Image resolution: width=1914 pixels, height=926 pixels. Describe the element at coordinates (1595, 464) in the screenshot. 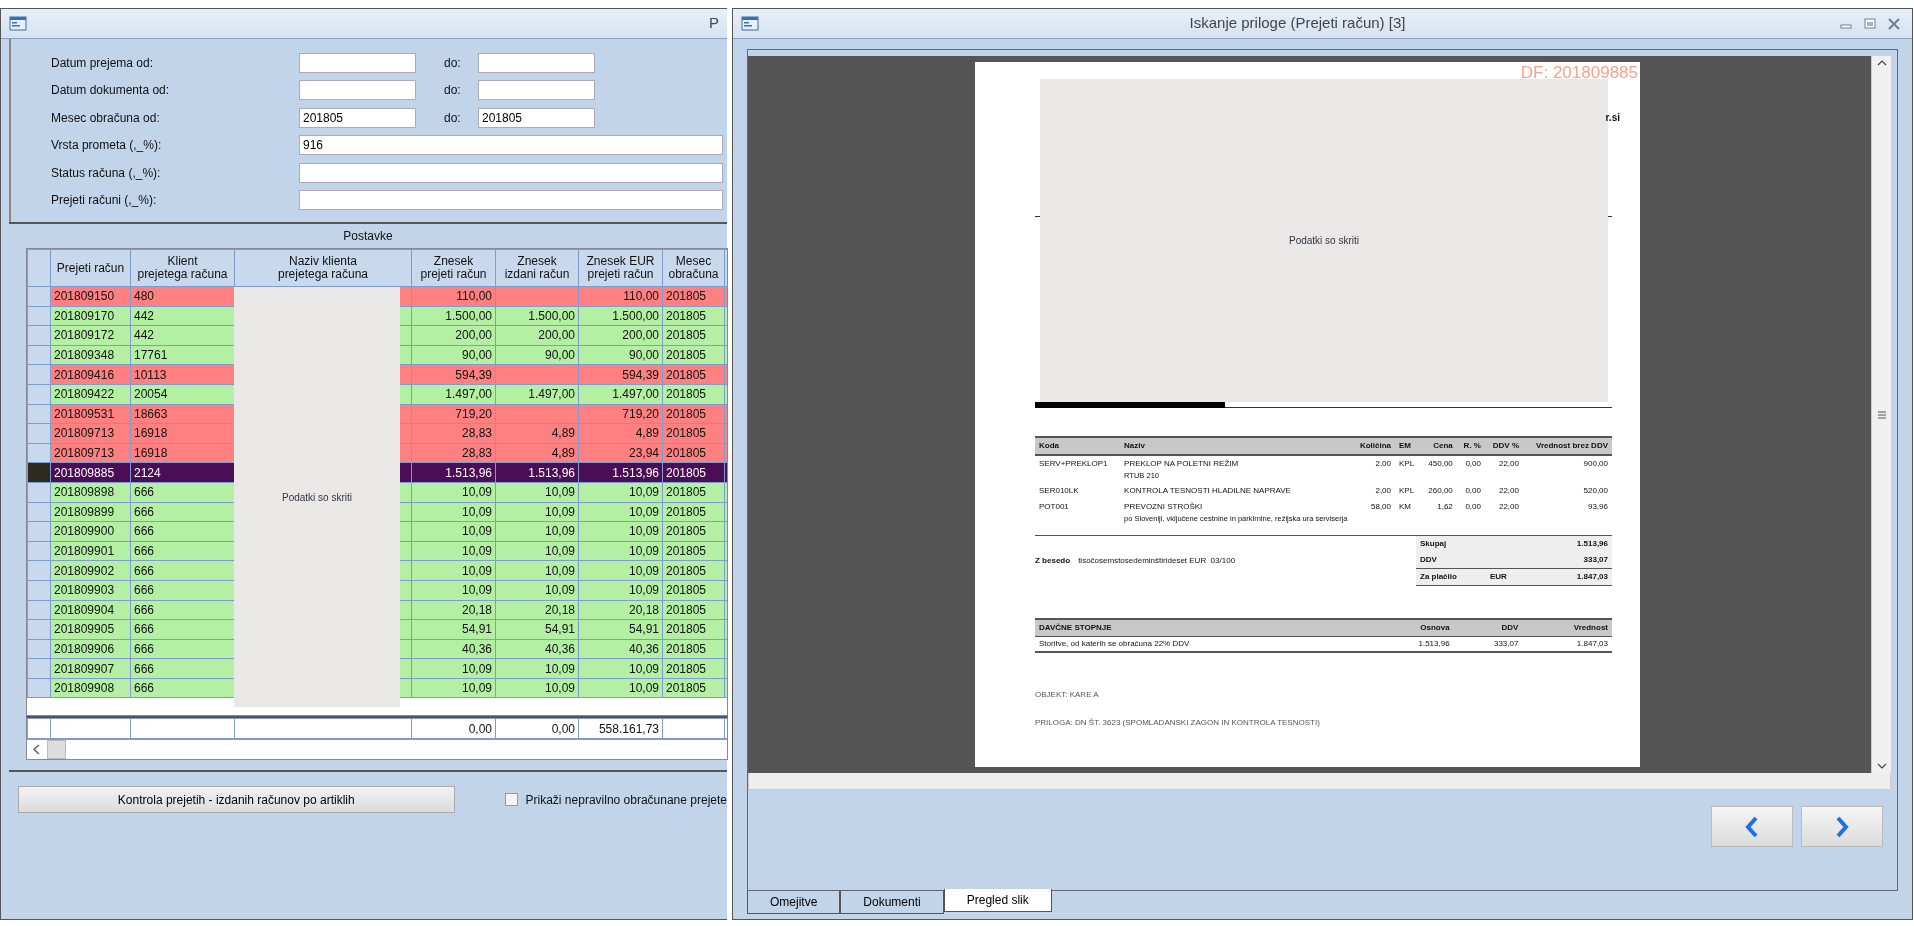

I see `table-cell-text: 900,00` at that location.